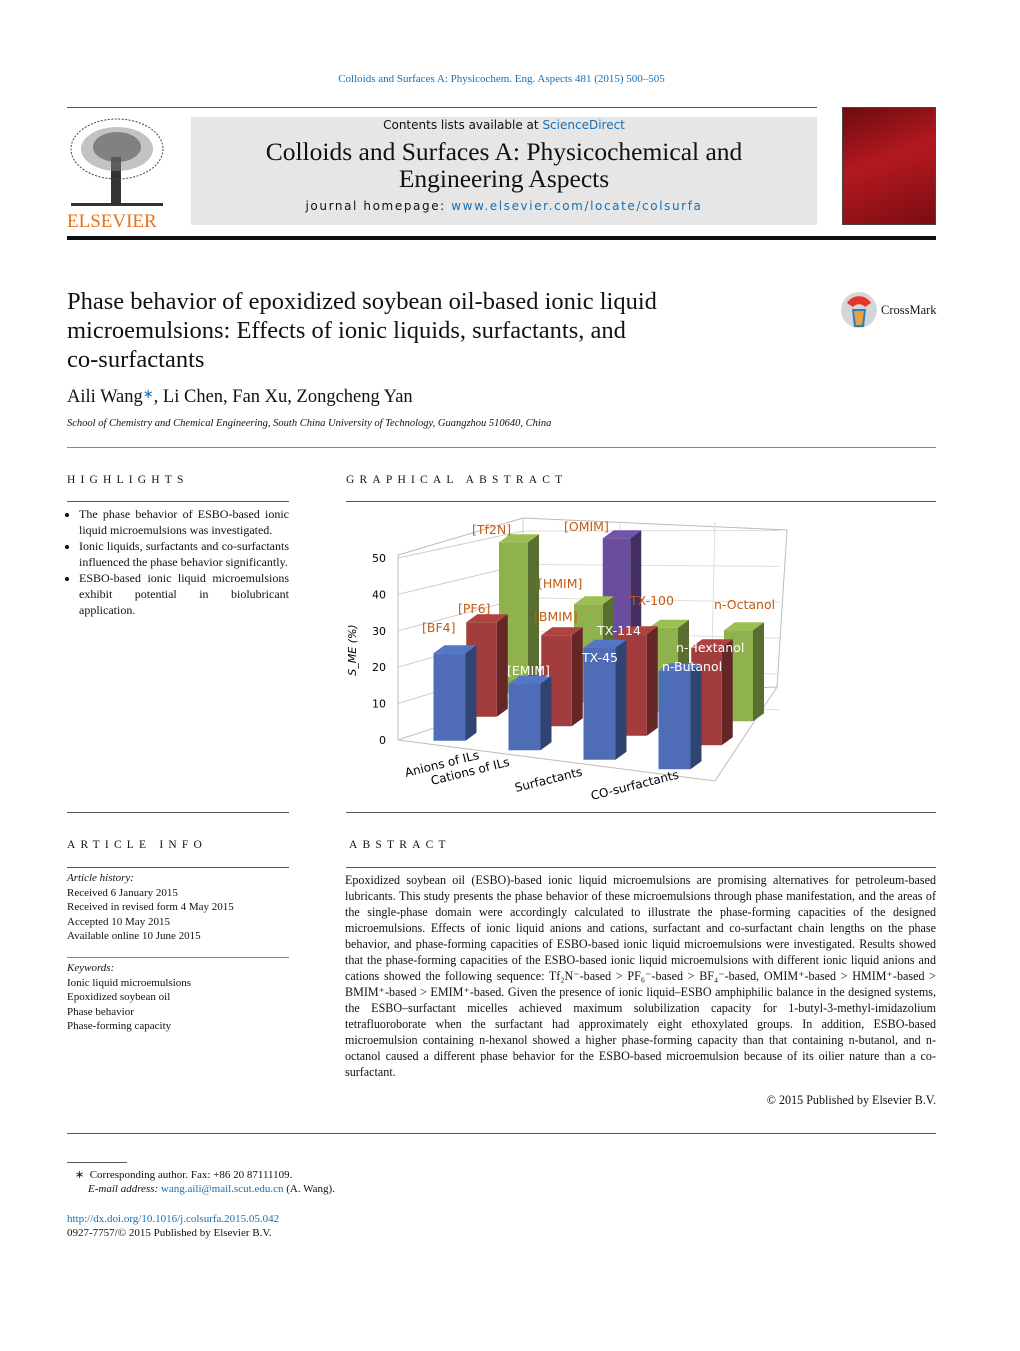  I want to click on keyword: Ionic liquid microemulsions, so click(129, 982).